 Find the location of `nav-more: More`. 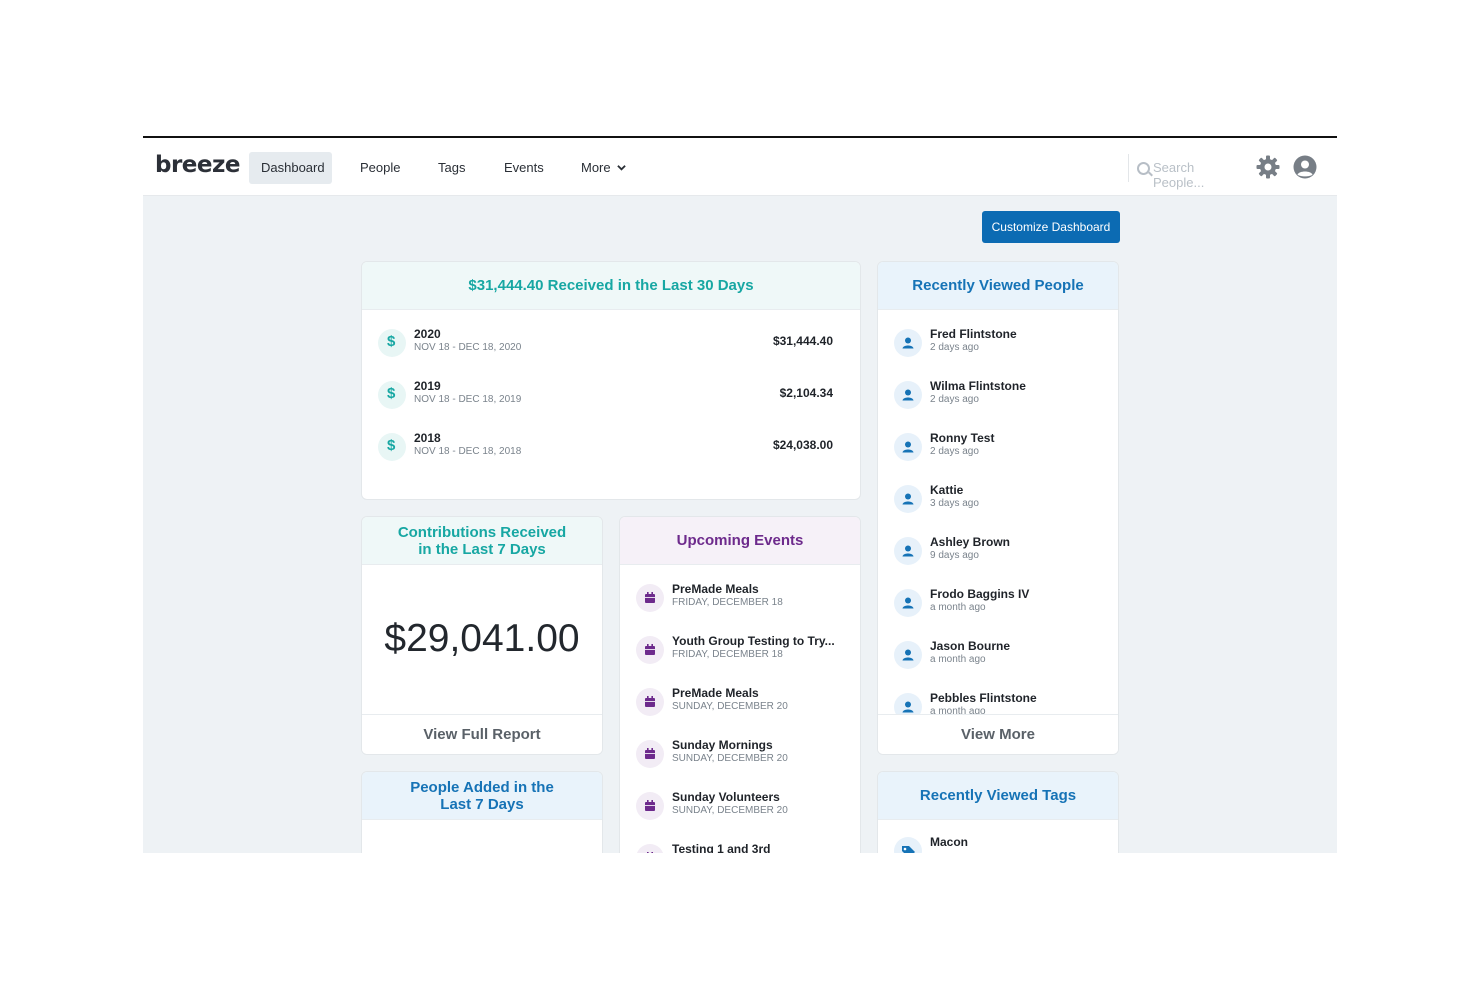

nav-more: More is located at coordinates (603, 168).